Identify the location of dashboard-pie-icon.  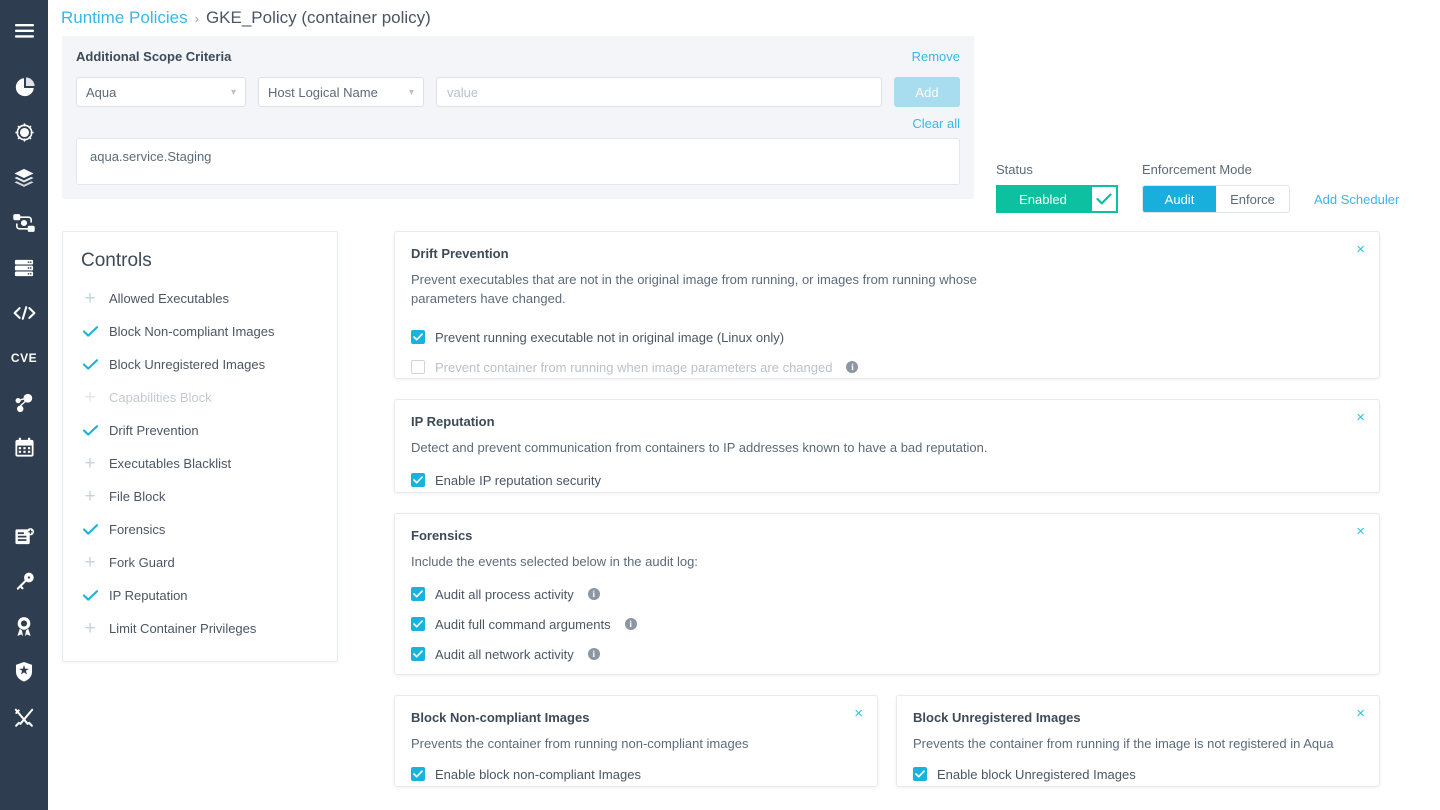
(24, 87).